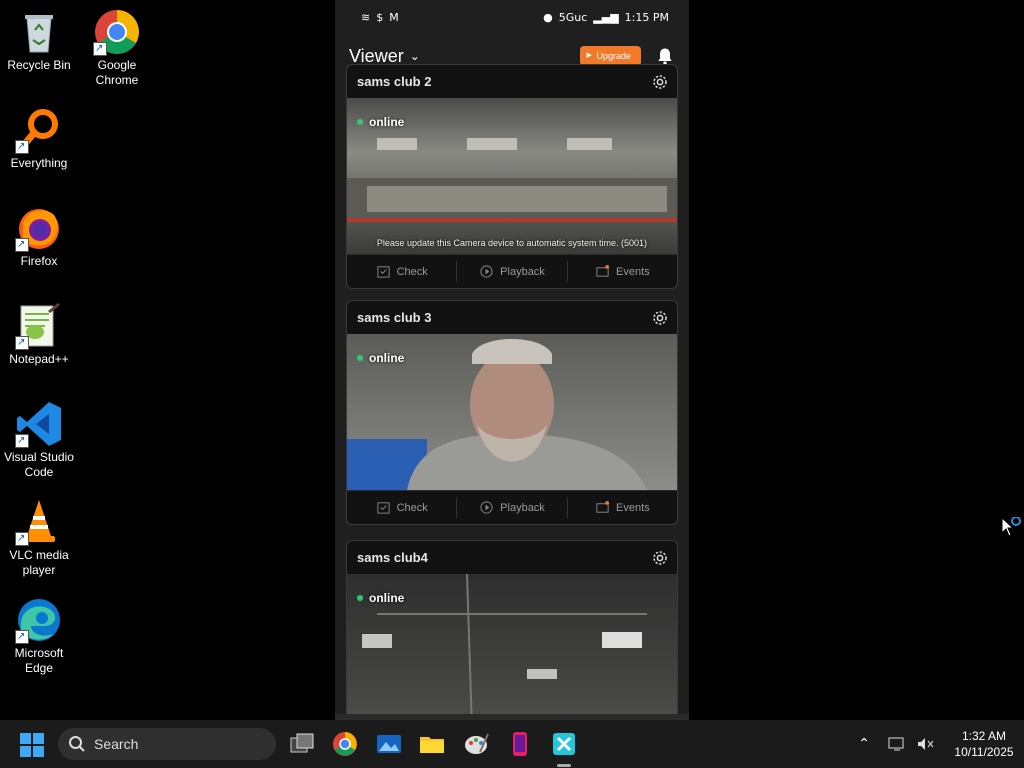 The width and height of the screenshot is (1024, 768). I want to click on mail-icon: M, so click(394, 17).